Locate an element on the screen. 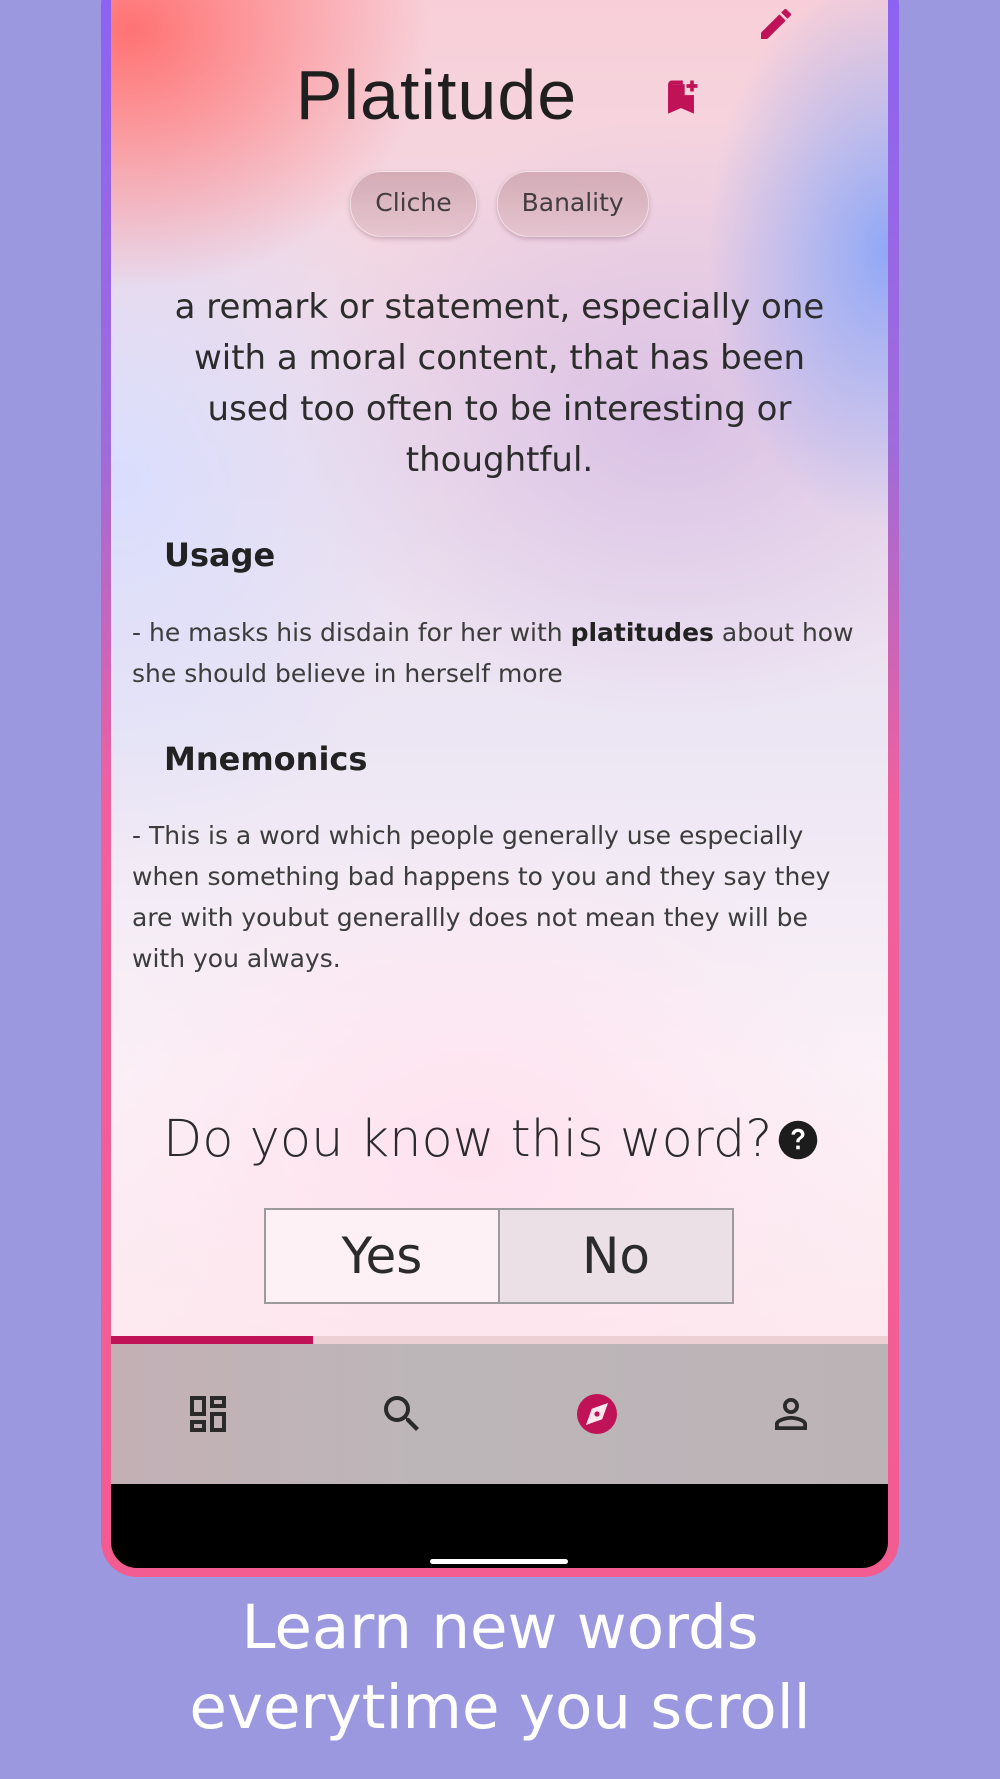 The image size is (1000, 1779). search-icon is located at coordinates (402, 1413).